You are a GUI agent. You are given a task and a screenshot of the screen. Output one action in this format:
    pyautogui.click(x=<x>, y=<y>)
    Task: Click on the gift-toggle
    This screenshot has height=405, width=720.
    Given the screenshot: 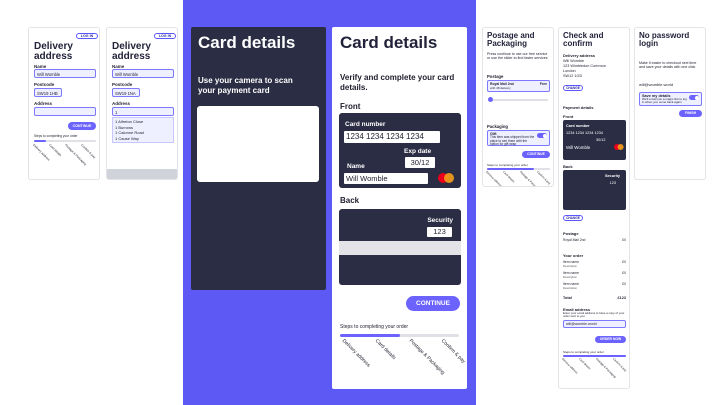 What is the action you would take?
    pyautogui.click(x=542, y=135)
    